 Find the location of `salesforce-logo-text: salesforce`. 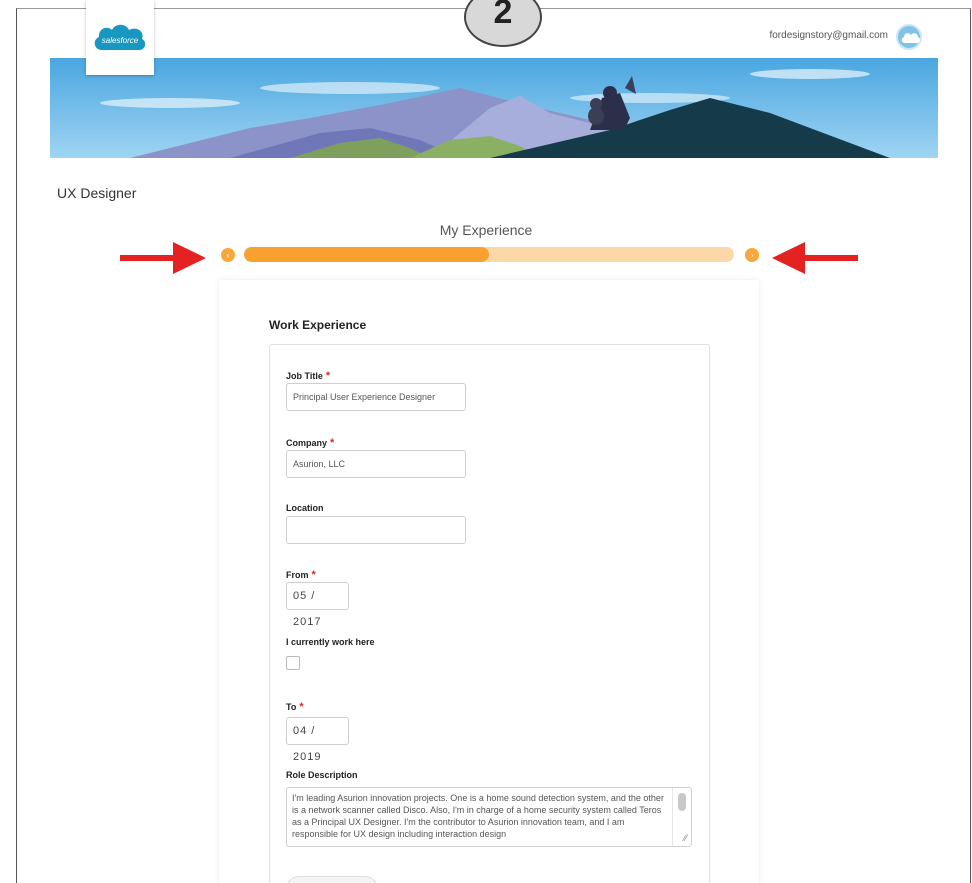

salesforce-logo-text: salesforce is located at coordinates (120, 40).